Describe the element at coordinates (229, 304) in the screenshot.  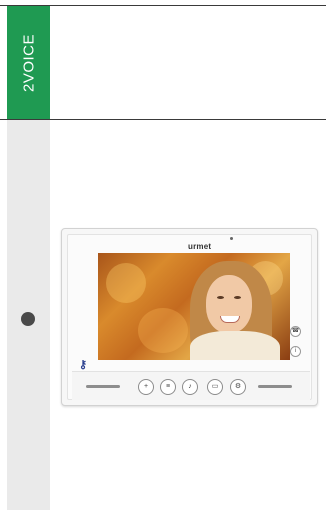
I see `portrait-face` at that location.